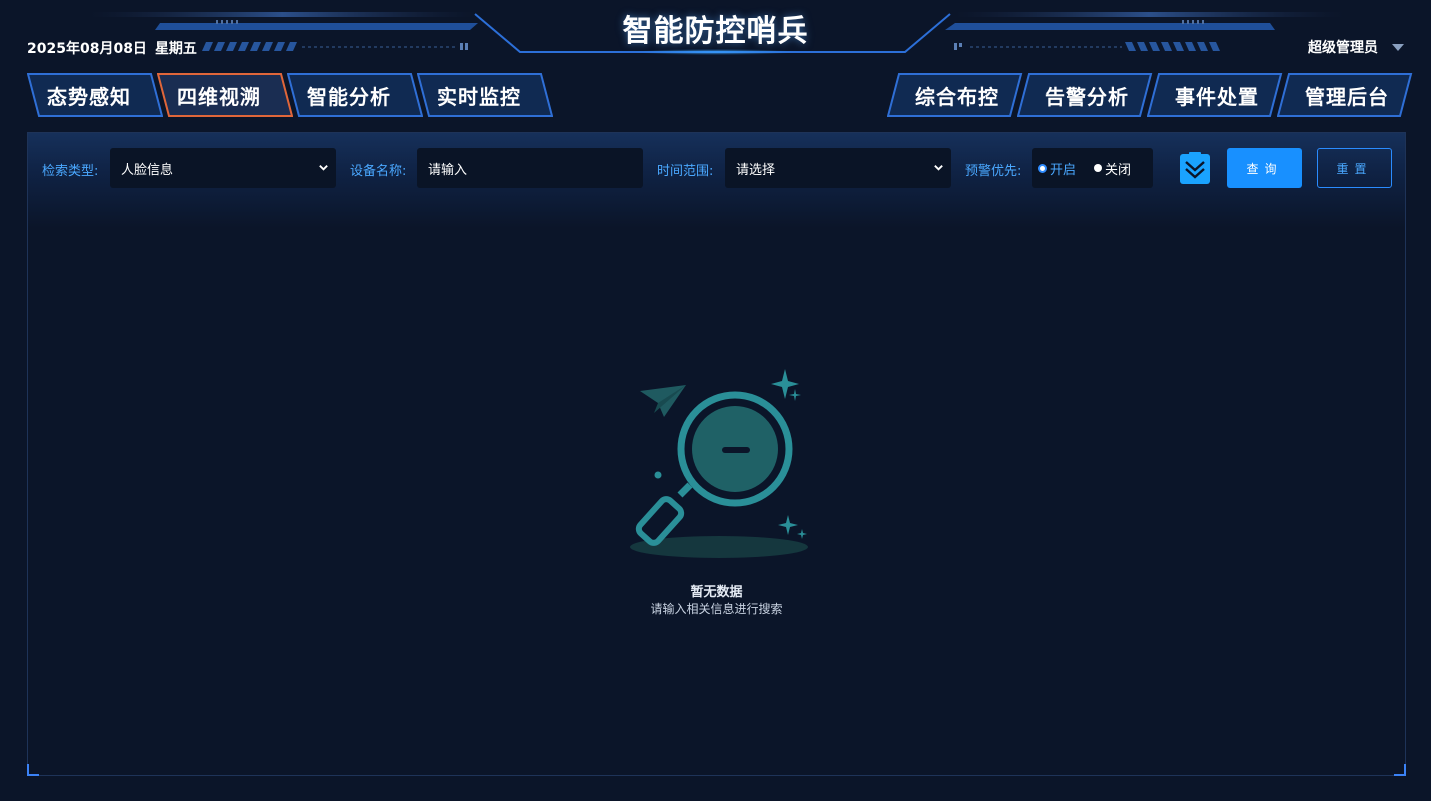 The width and height of the screenshot is (1431, 801). What do you see at coordinates (1042, 168) in the screenshot?
I see `radio-checked-icon` at bounding box center [1042, 168].